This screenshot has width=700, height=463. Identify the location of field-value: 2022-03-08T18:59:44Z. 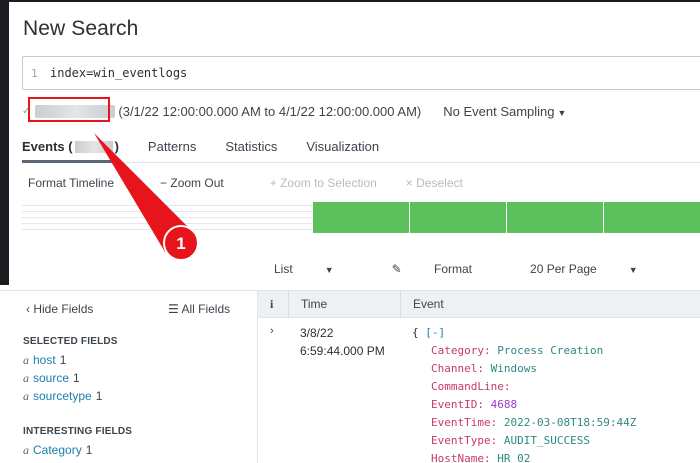
(570, 422).